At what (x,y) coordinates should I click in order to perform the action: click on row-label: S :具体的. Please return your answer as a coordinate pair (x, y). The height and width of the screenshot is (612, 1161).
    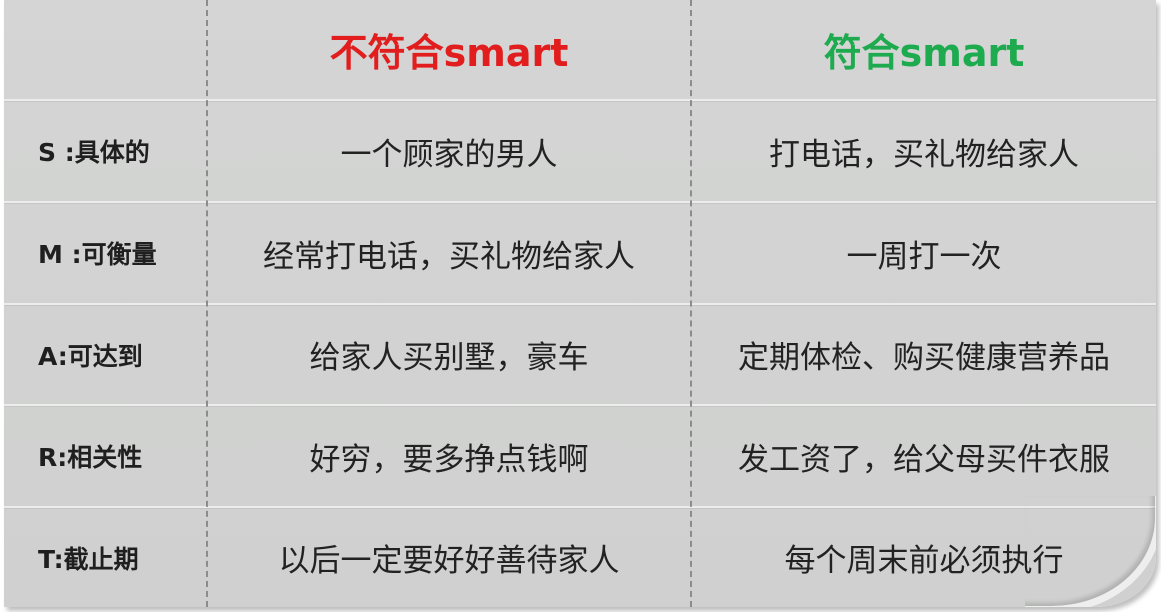
    Looking at the image, I should click on (94, 152).